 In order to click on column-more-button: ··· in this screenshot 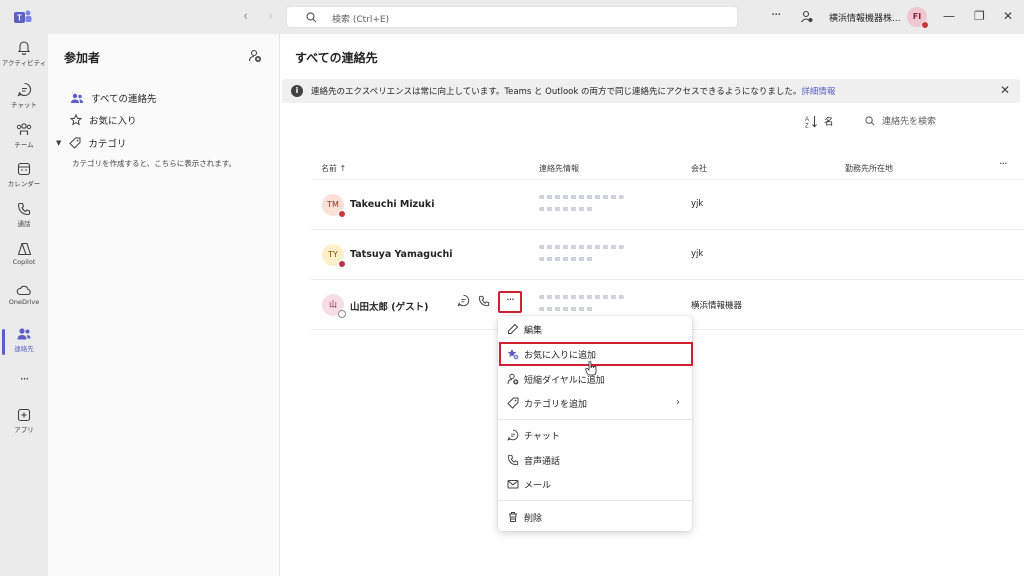, I will do `click(1003, 163)`.